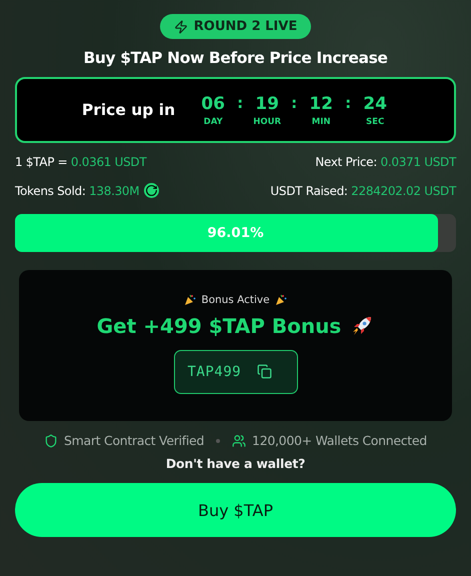 The width and height of the screenshot is (471, 576). Describe the element at coordinates (264, 371) in the screenshot. I see `copy-icon` at that location.